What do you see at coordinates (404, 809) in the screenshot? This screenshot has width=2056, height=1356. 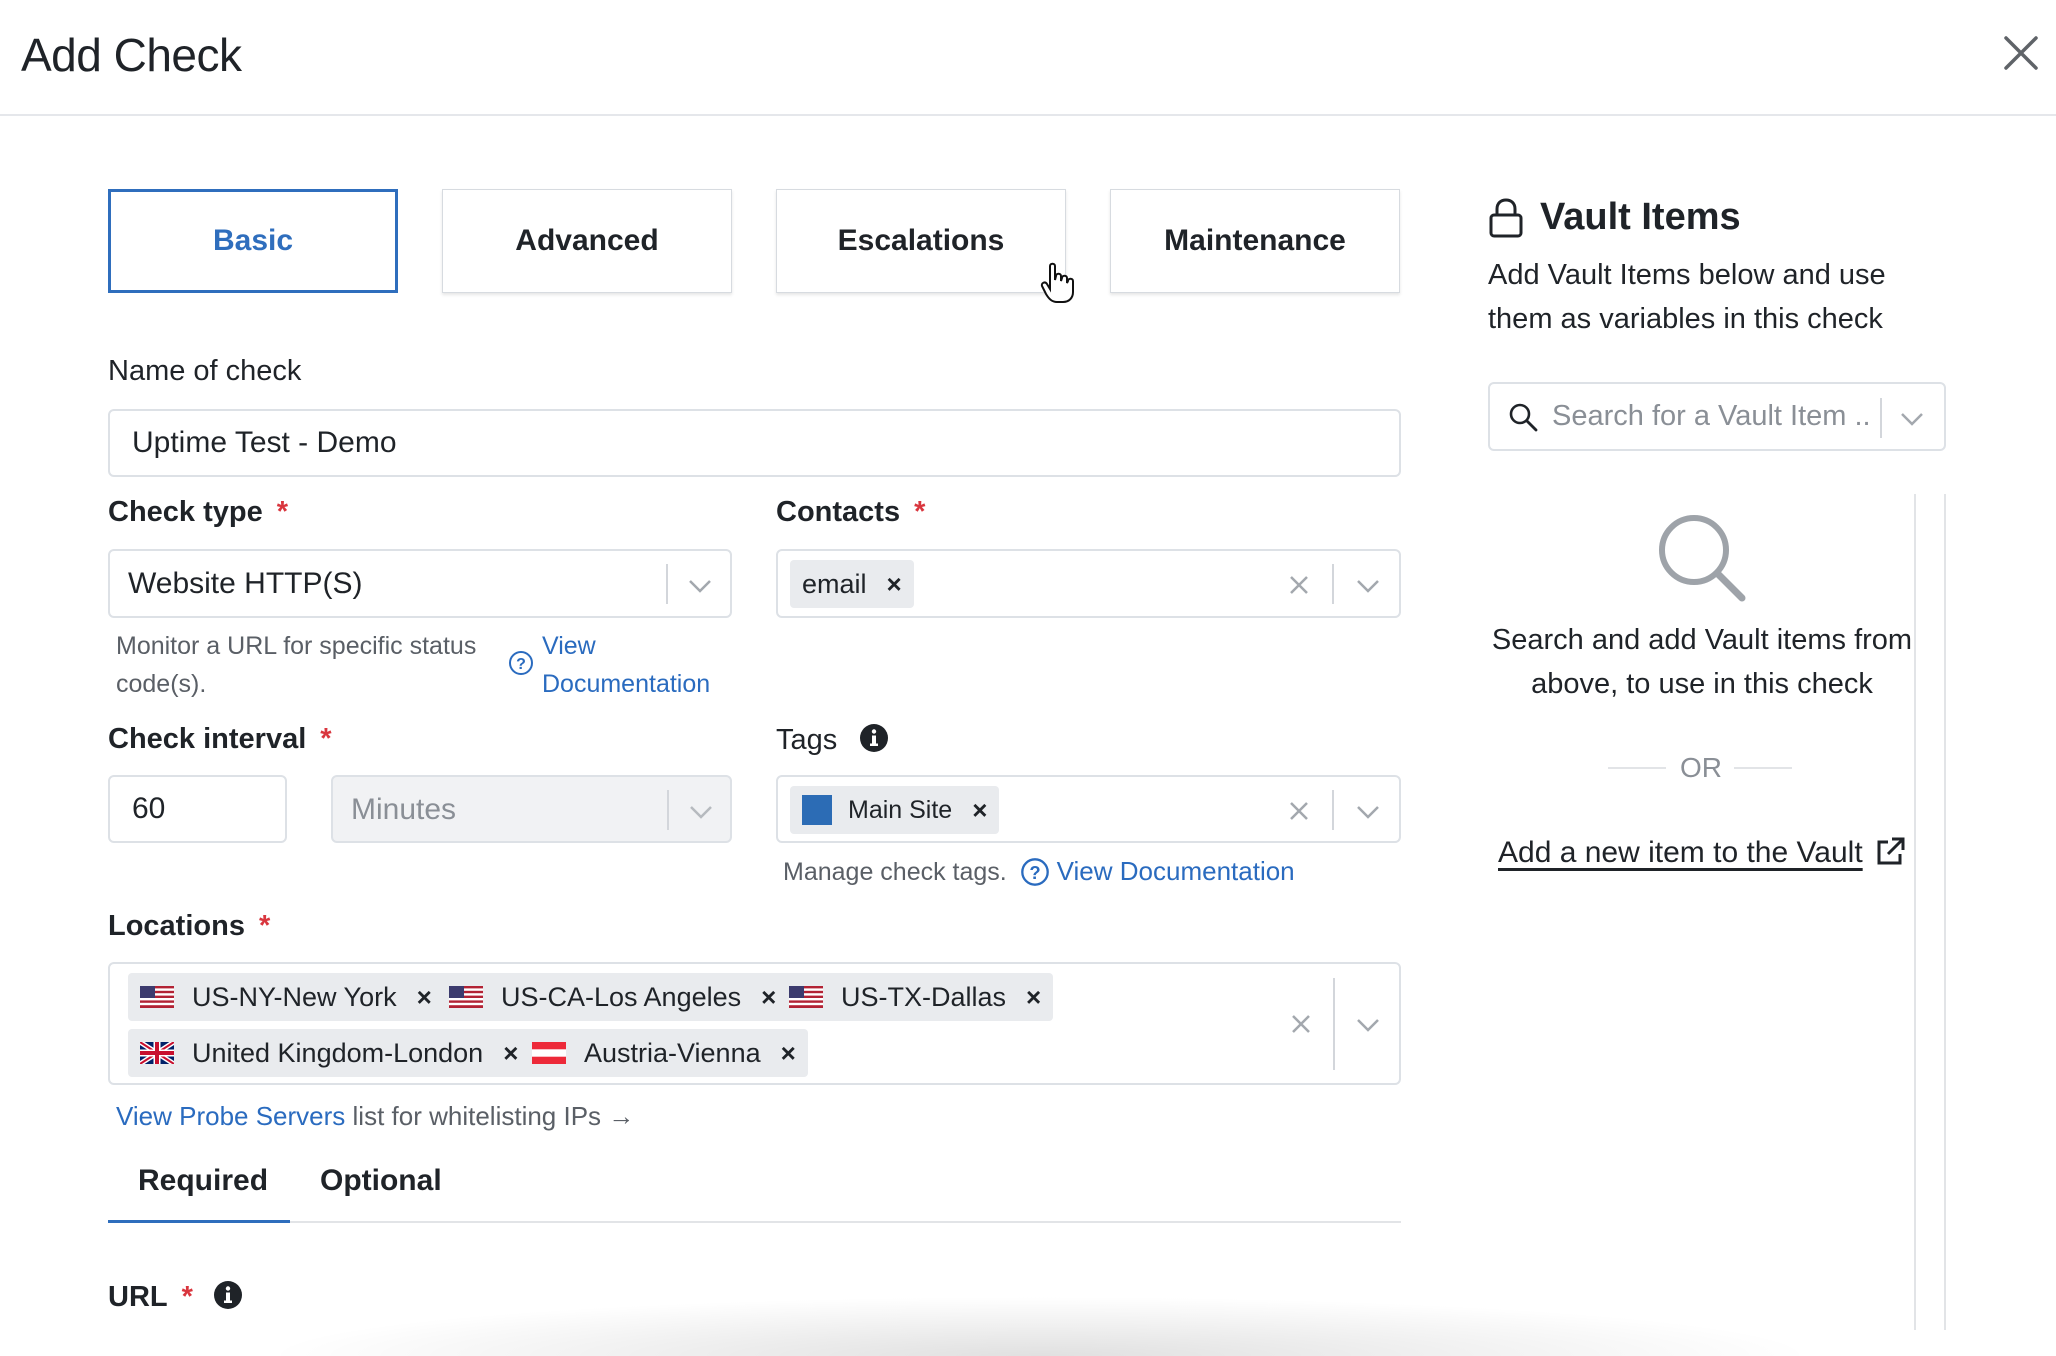 I see `interval-unit-value: Minutes` at bounding box center [404, 809].